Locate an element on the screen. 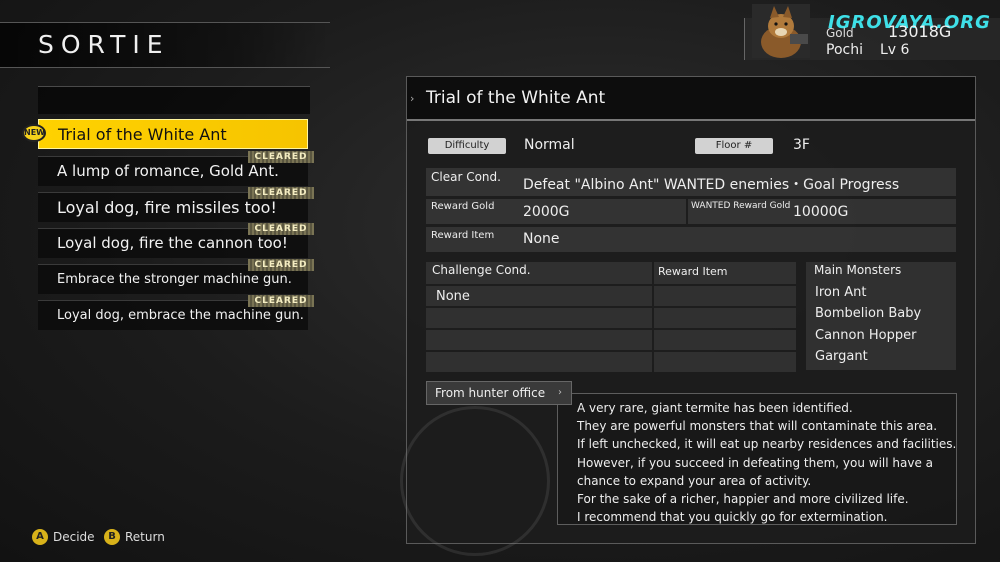 The width and height of the screenshot is (1000, 562). mission-item-trial-white-ant: Trial of the White Ant is located at coordinates (173, 134).